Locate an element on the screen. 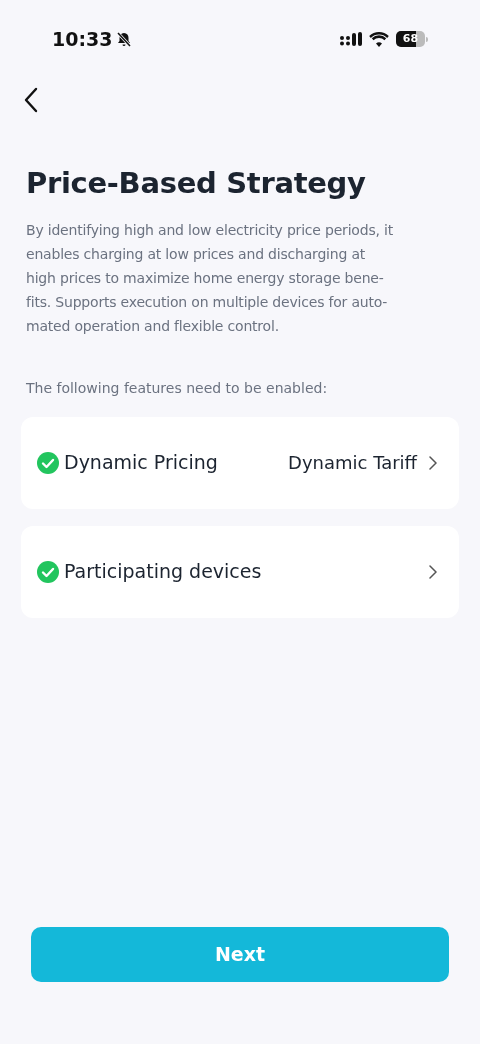  feature-row: Participating devices is located at coordinates (240, 571).